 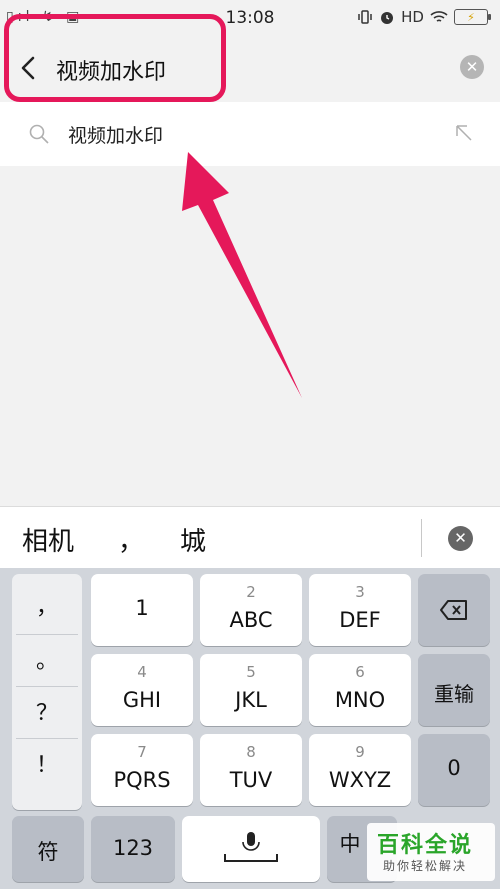 I want to click on watermark-title: 百科全说, so click(x=425, y=845).